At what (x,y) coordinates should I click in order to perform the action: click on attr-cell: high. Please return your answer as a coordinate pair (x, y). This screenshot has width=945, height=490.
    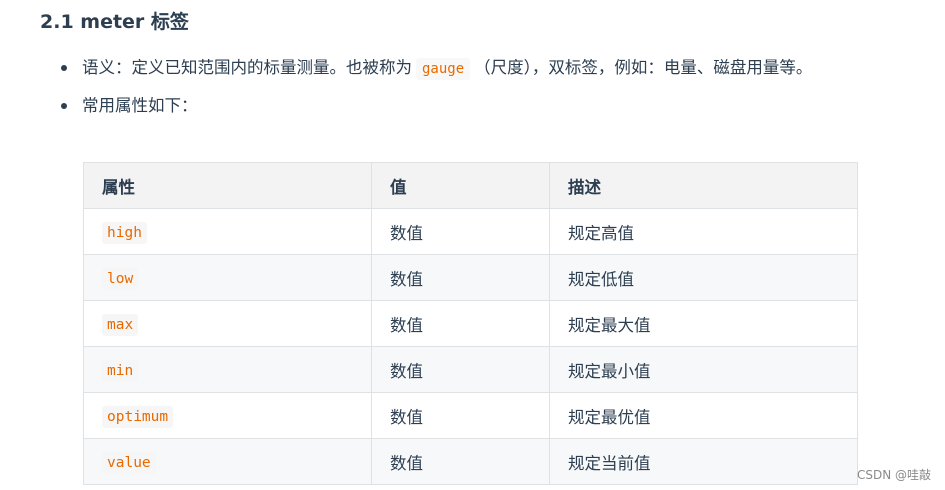
    Looking at the image, I should click on (227, 231).